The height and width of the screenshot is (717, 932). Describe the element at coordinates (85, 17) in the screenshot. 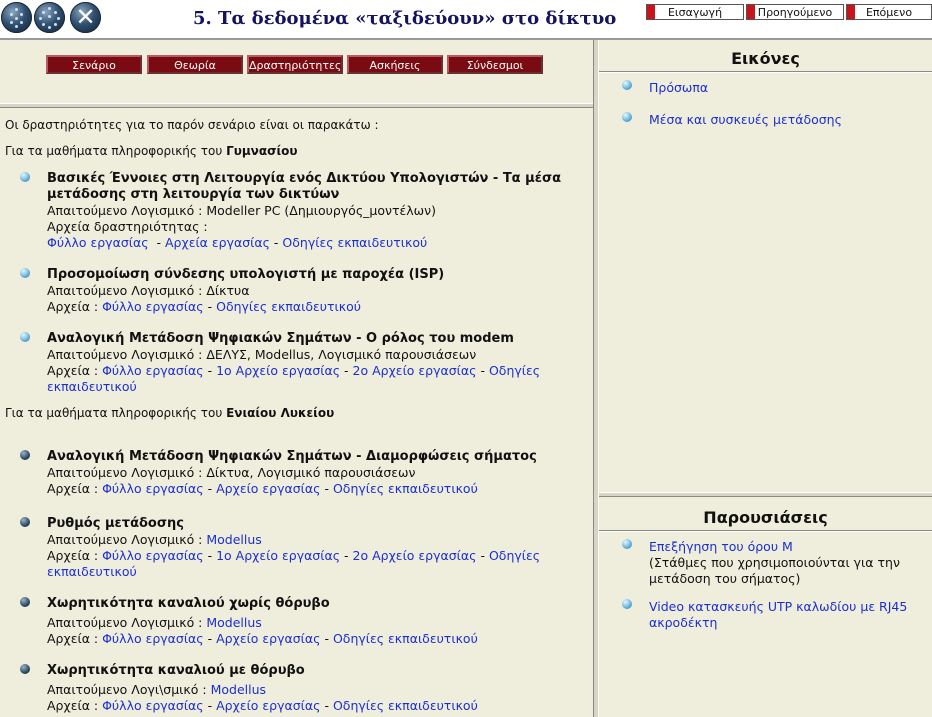

I see `close-icon: ✕` at that location.